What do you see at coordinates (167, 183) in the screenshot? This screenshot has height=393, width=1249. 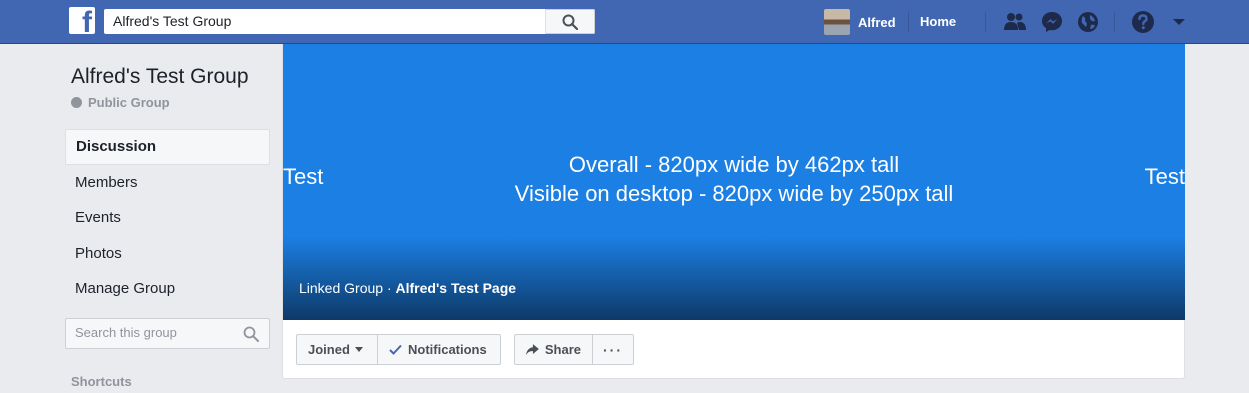 I see `nav-item-members: Members` at bounding box center [167, 183].